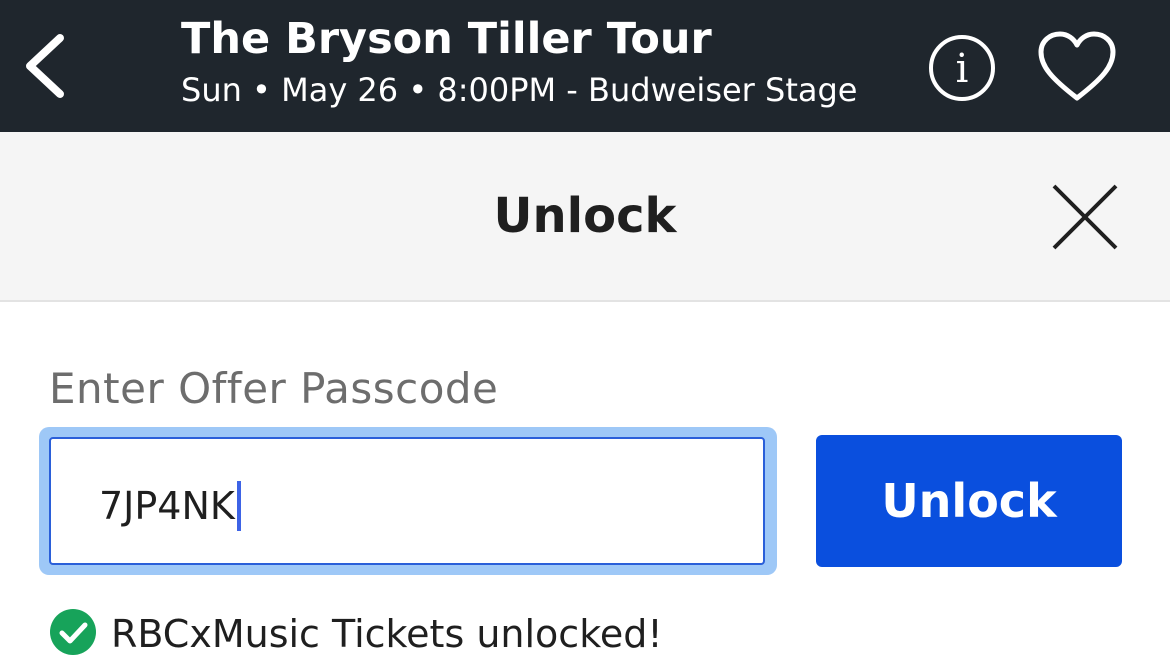 This screenshot has width=1170, height=670. I want to click on check-circle-icon, so click(73, 632).